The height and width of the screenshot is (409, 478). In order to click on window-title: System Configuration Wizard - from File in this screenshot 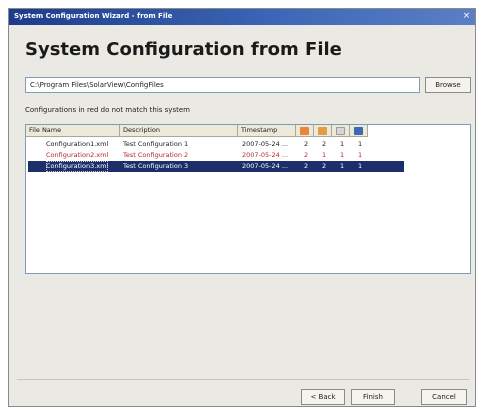, I will do `click(93, 16)`.